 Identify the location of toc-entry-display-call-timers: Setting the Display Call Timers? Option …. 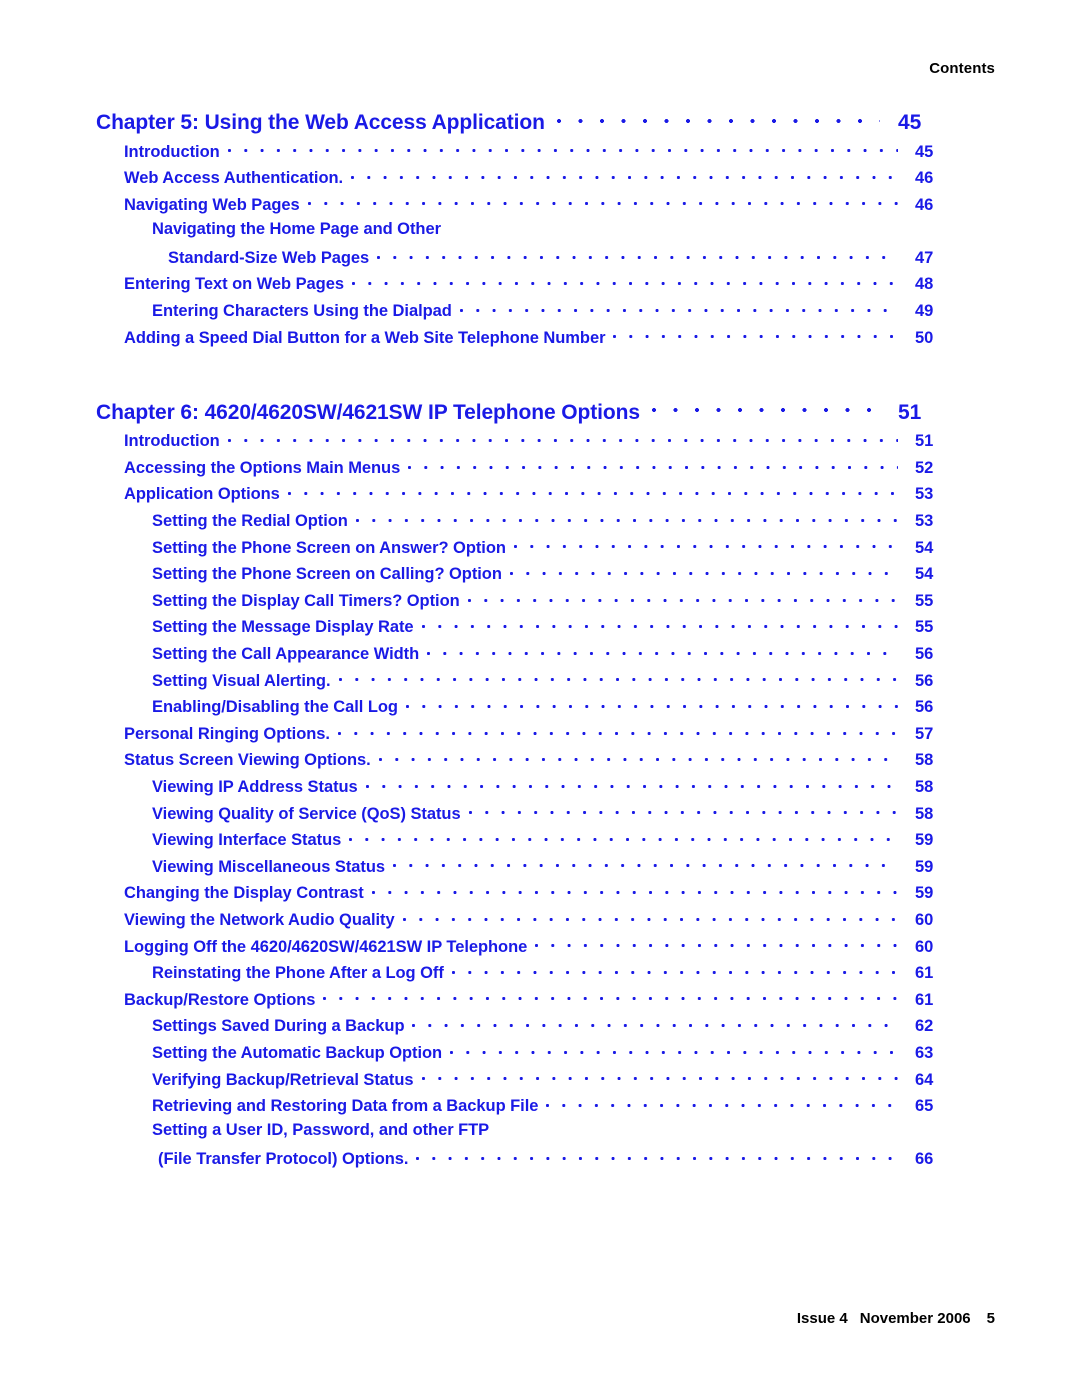
(540, 602).